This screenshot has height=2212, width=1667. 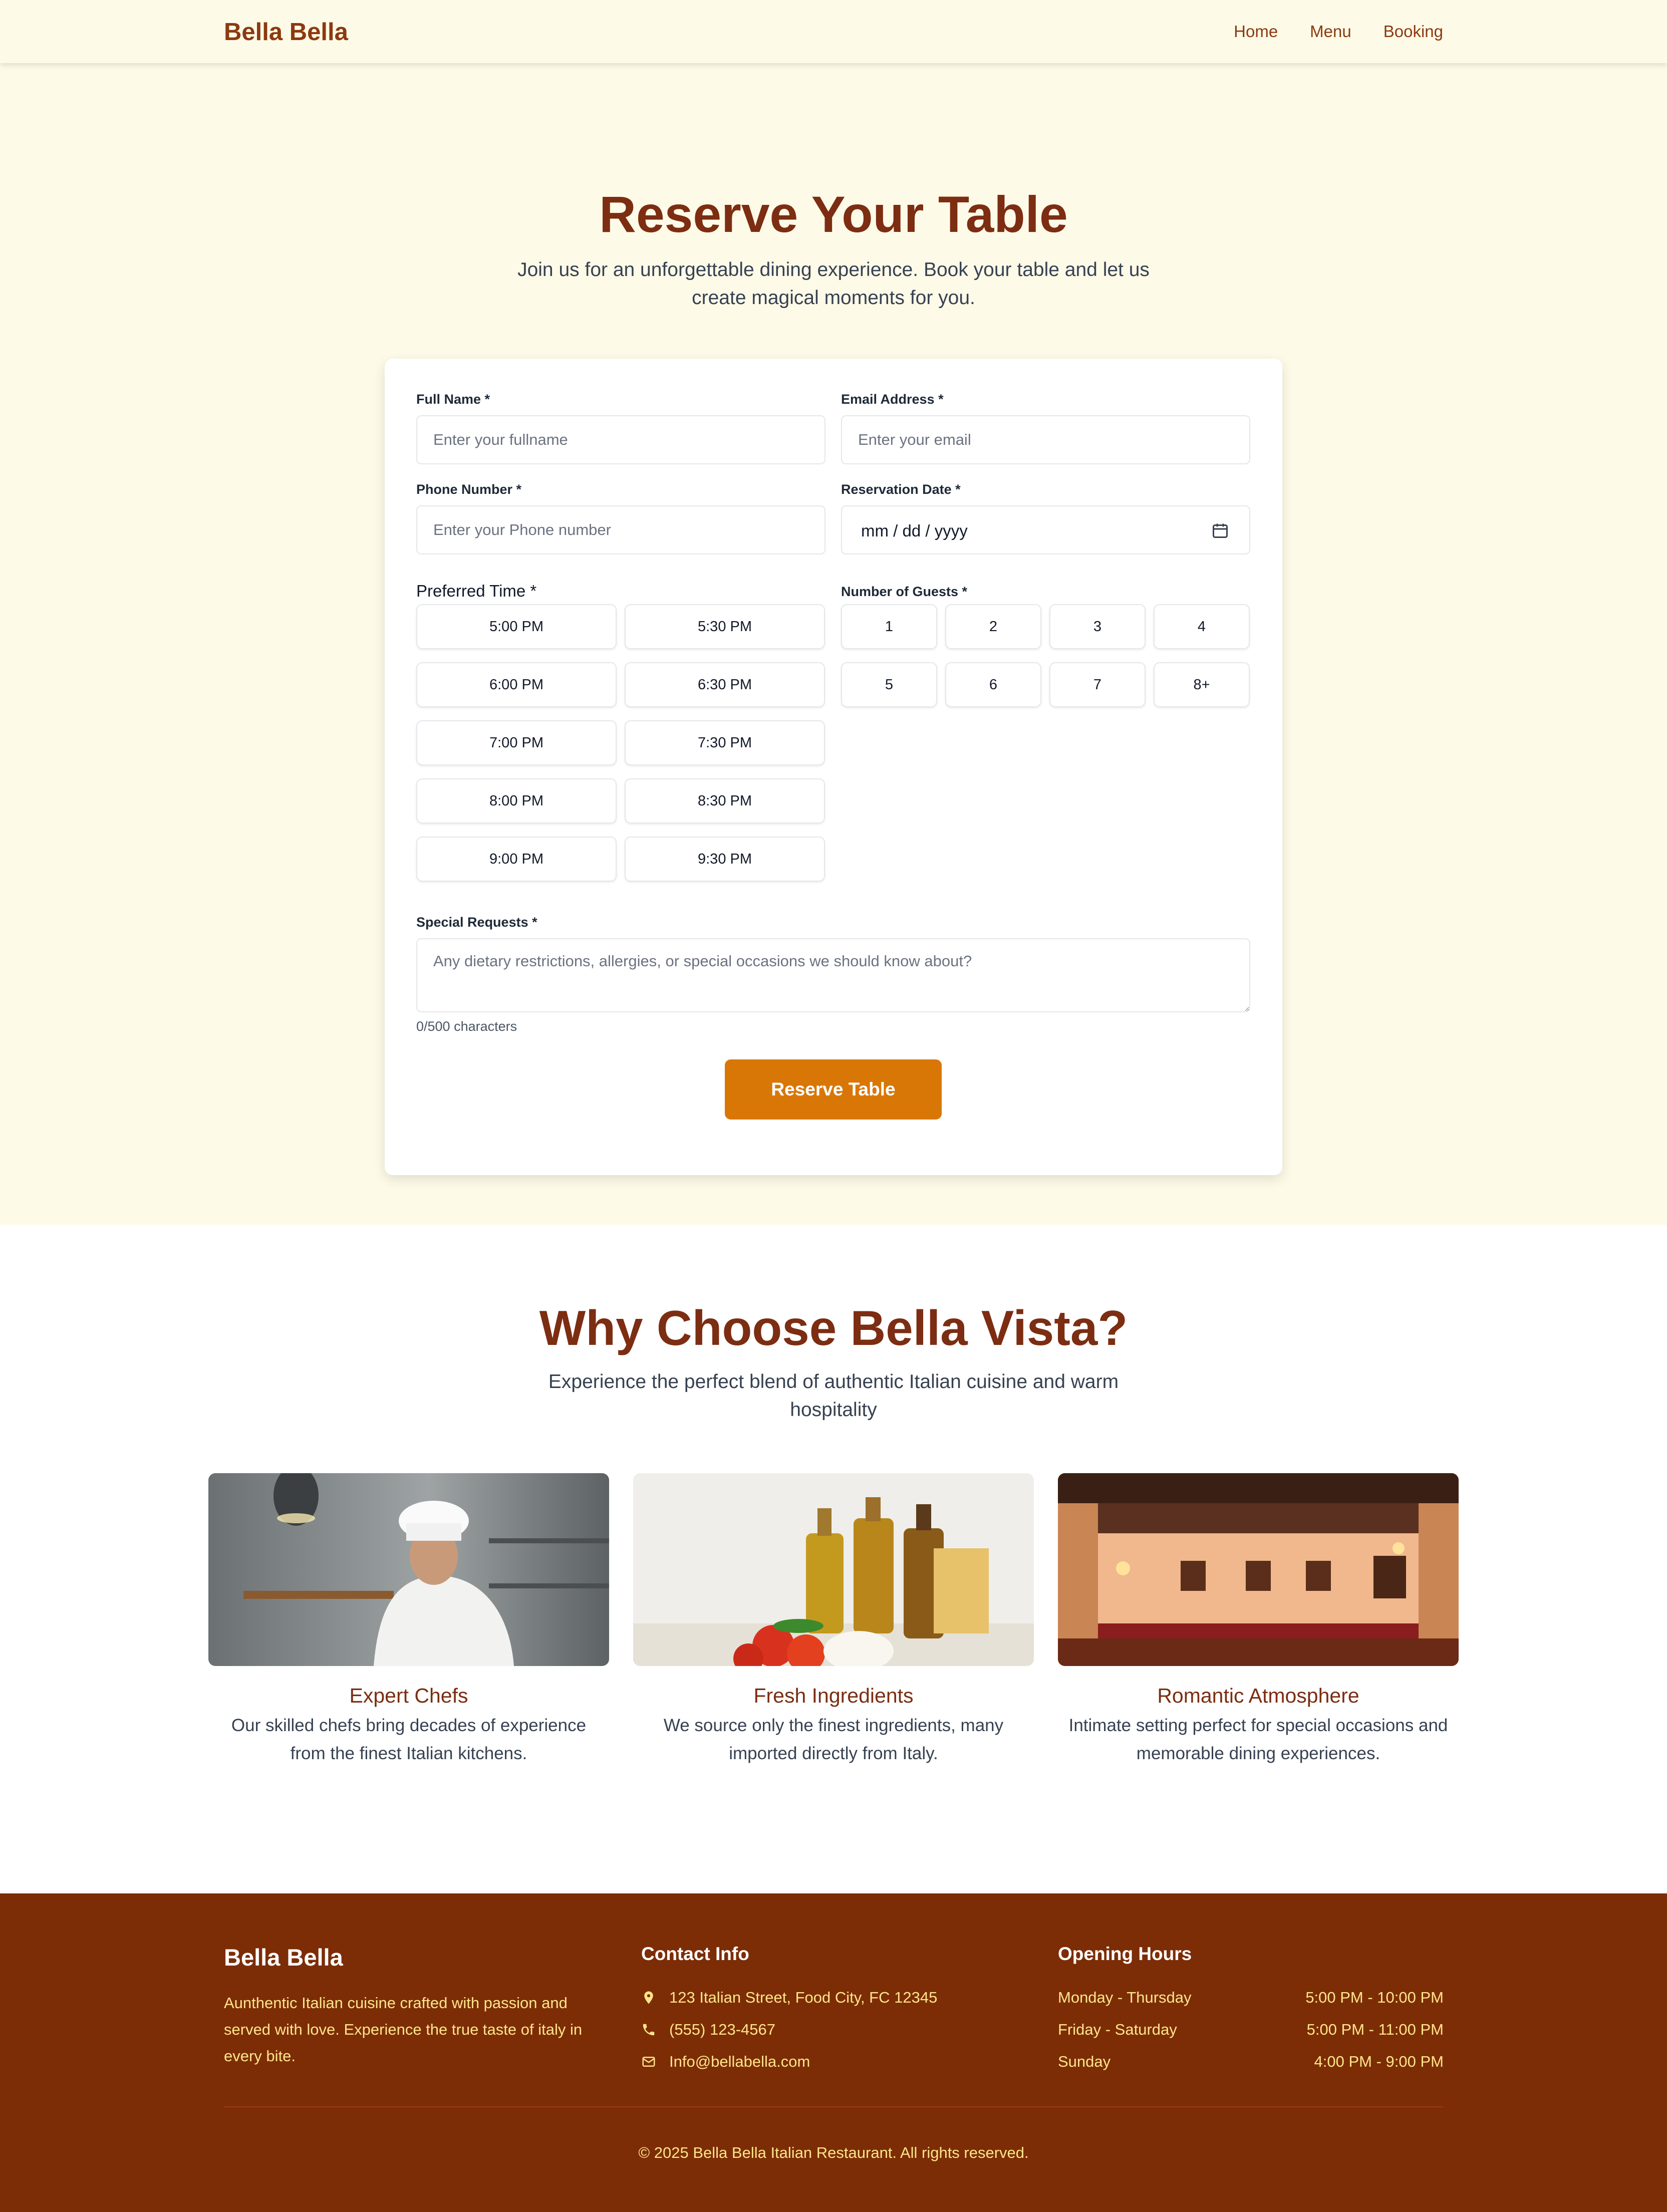 What do you see at coordinates (725, 626) in the screenshot?
I see `time-option: 5:30 PM` at bounding box center [725, 626].